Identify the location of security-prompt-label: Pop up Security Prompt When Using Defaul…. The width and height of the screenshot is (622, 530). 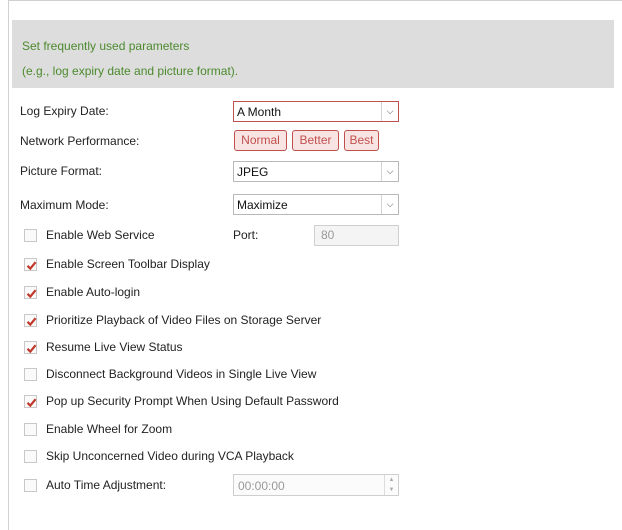
(192, 401).